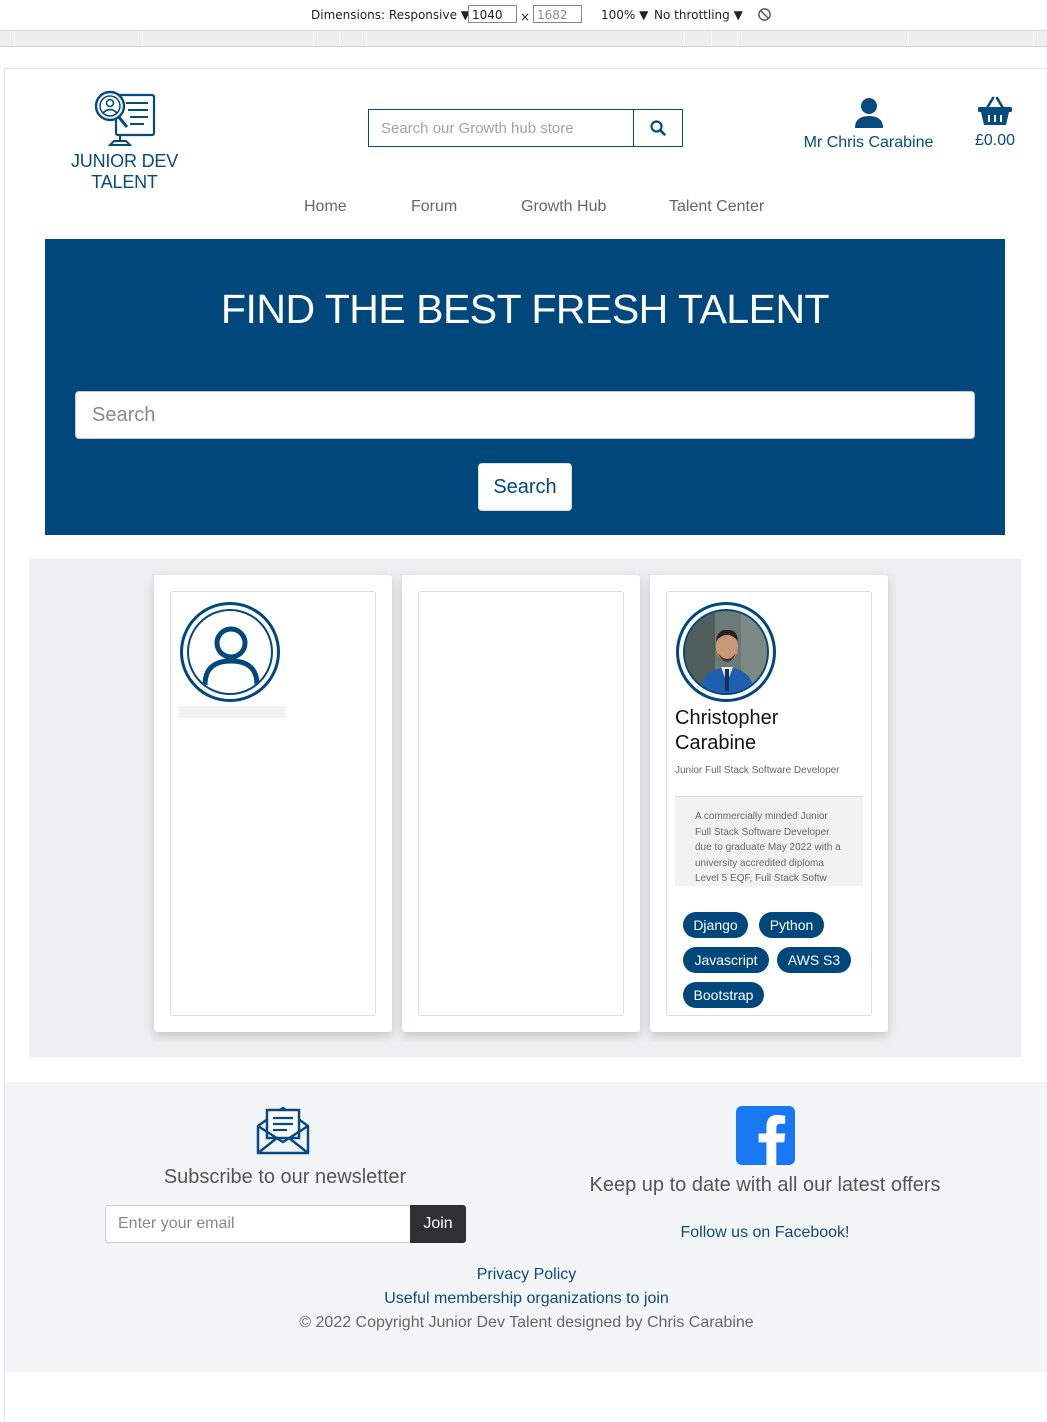  What do you see at coordinates (995, 110) in the screenshot?
I see `shopping-basket-icon` at bounding box center [995, 110].